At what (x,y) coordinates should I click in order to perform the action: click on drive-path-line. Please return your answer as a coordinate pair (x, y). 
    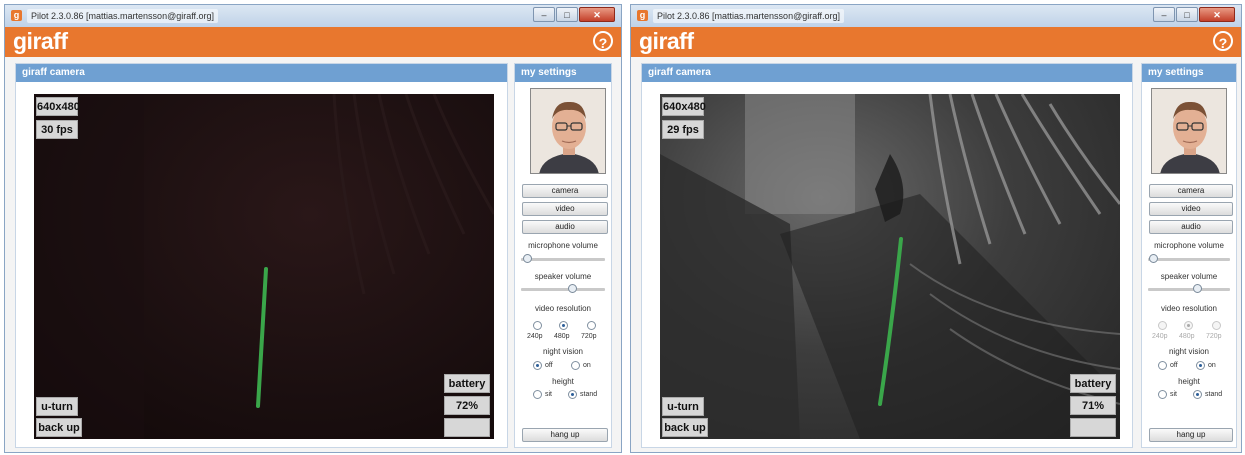
    Looking at the image, I should click on (262, 337).